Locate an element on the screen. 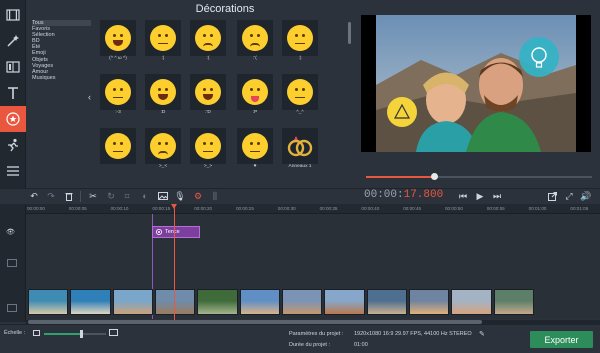 The width and height of the screenshot is (600, 353). export-button: Exporter is located at coordinates (561, 339).